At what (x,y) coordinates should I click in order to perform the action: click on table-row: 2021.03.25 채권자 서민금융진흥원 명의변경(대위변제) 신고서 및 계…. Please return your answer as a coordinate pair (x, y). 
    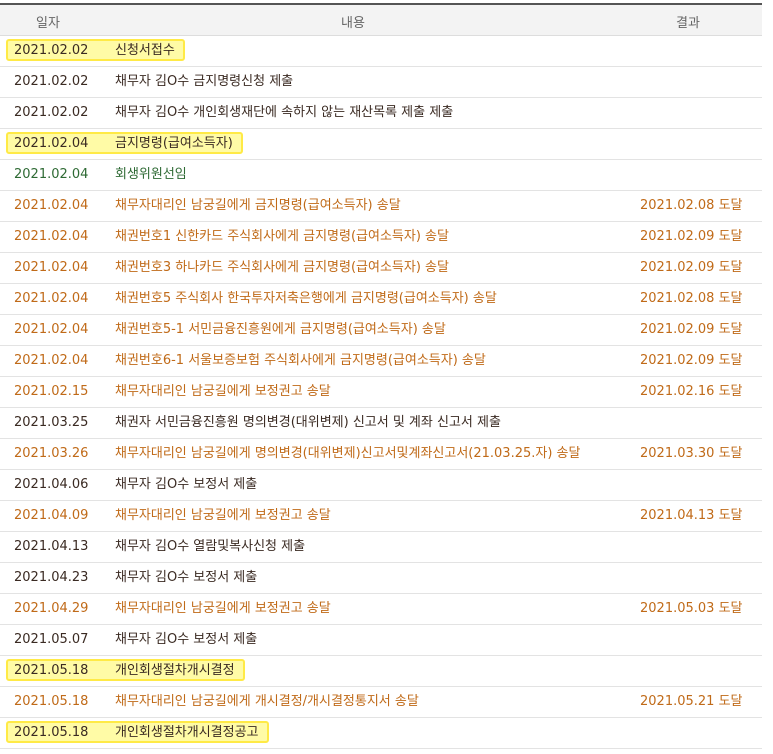
    Looking at the image, I should click on (381, 423).